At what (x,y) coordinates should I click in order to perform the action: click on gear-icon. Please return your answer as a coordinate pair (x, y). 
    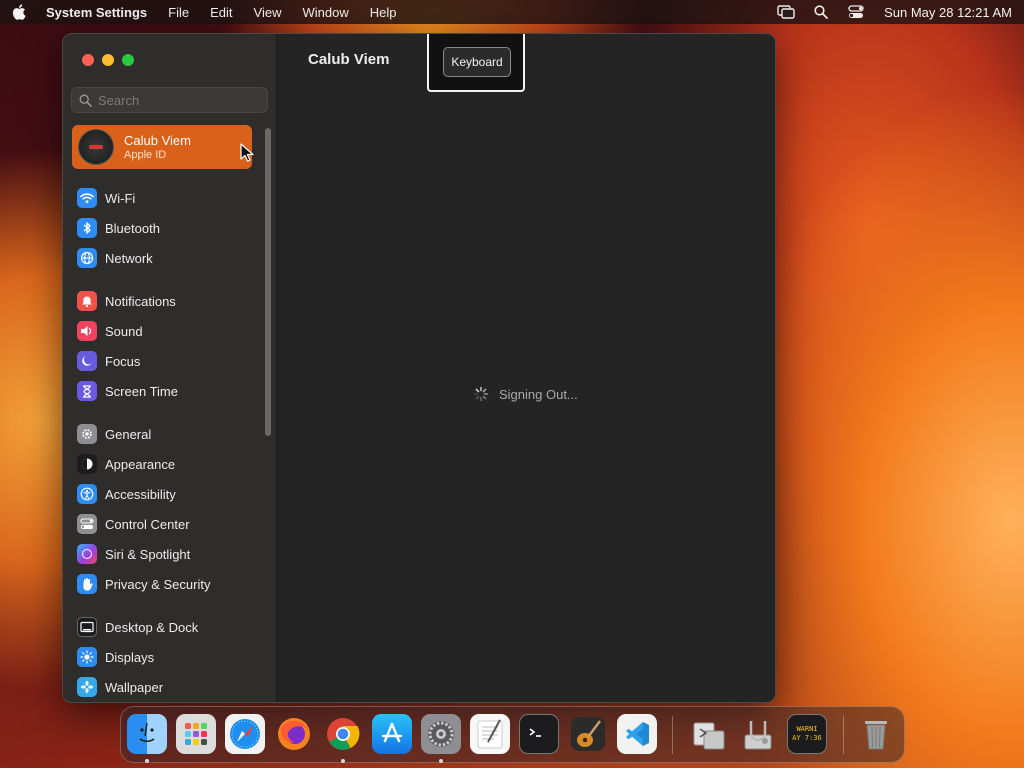
    Looking at the image, I should click on (87, 434).